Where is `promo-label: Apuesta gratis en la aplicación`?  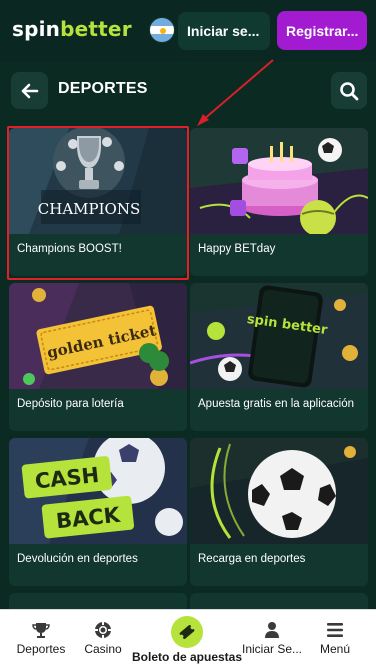 promo-label: Apuesta gratis en la aplicación is located at coordinates (276, 404).